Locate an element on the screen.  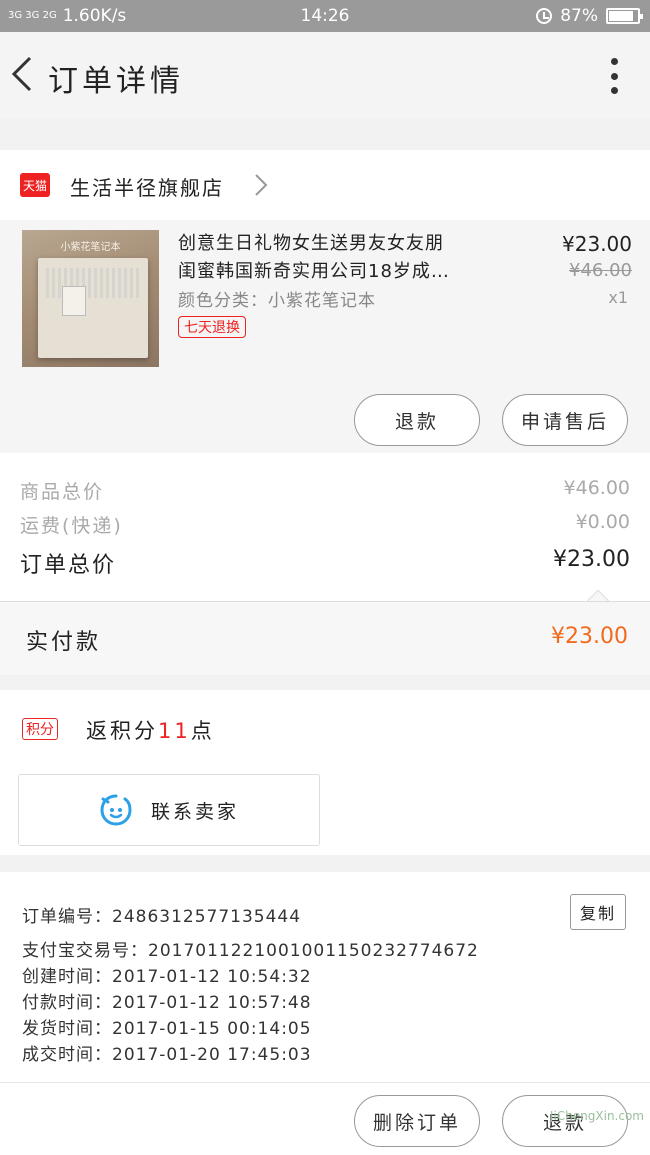
goods-total-value: ¥46.00 is located at coordinates (596, 488).